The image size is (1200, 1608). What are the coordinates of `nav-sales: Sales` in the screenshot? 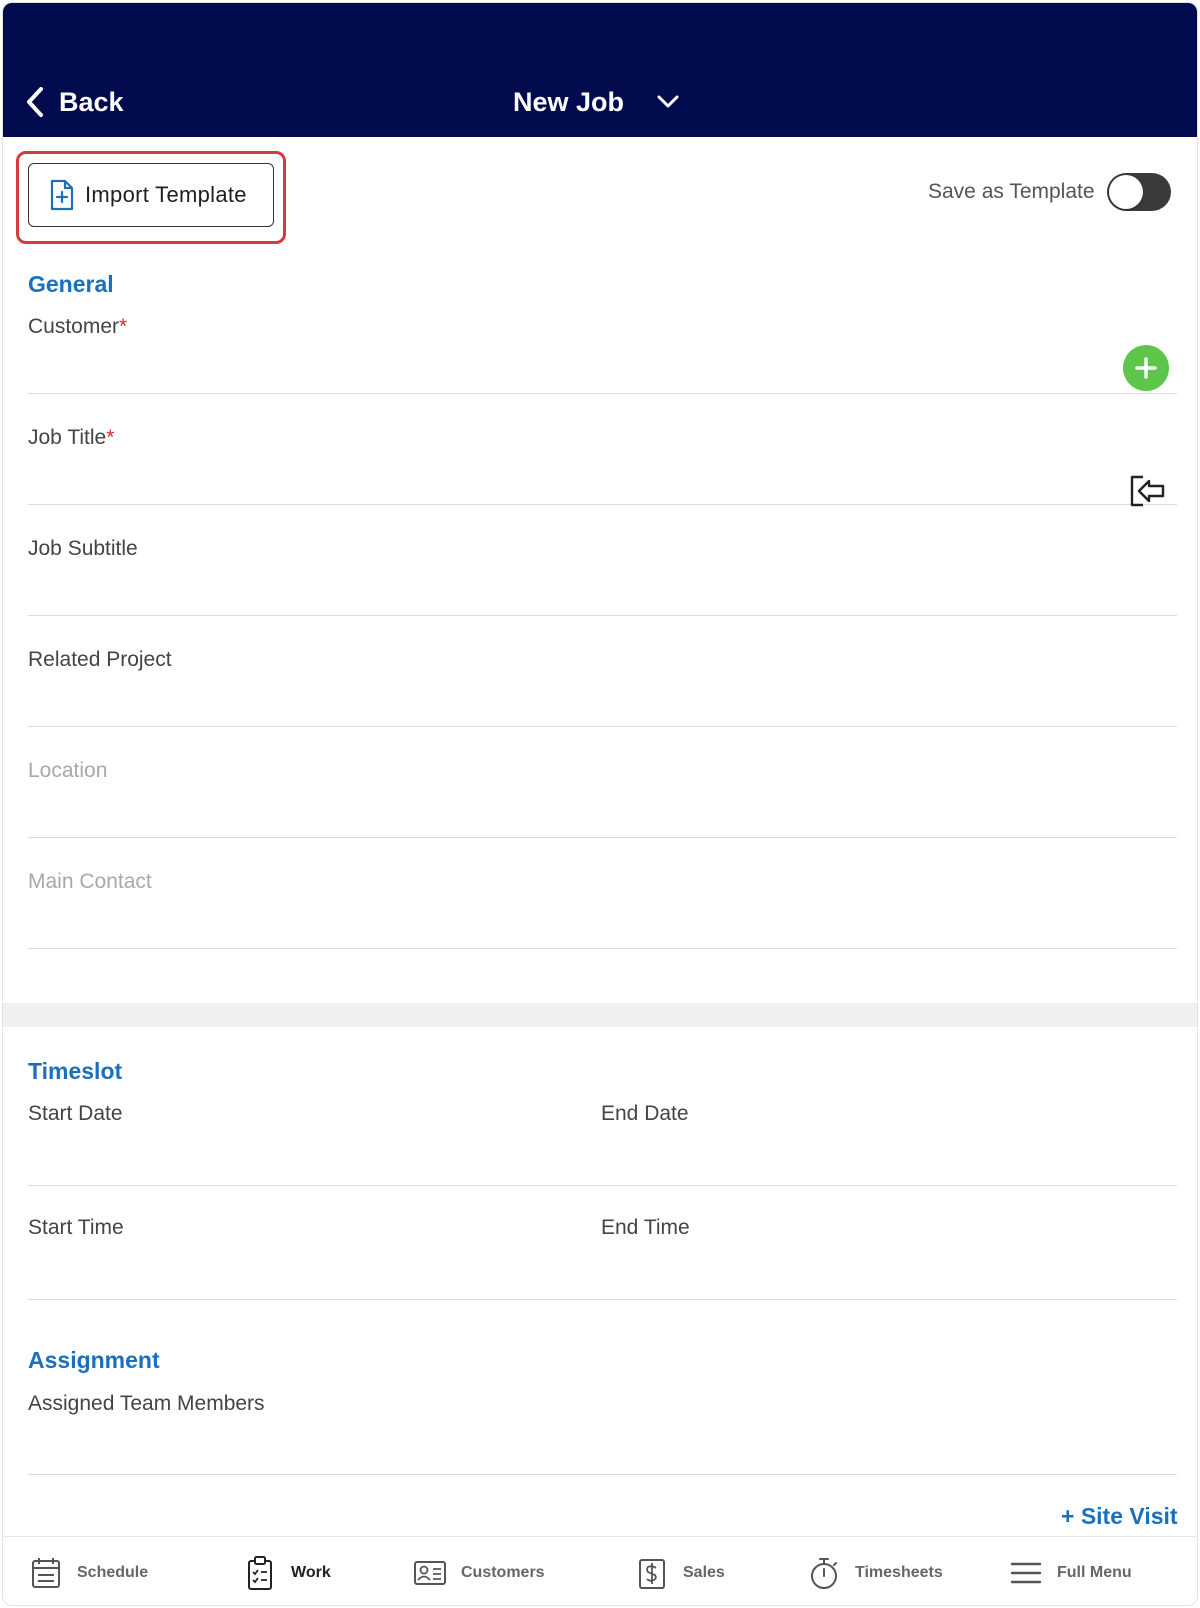 It's located at (680, 1573).